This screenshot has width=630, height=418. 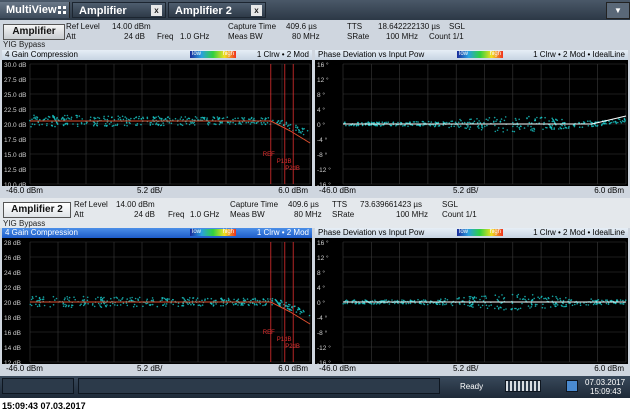 I want to click on tab-amplifier-2: Amplifier 2 x, so click(x=217, y=10).